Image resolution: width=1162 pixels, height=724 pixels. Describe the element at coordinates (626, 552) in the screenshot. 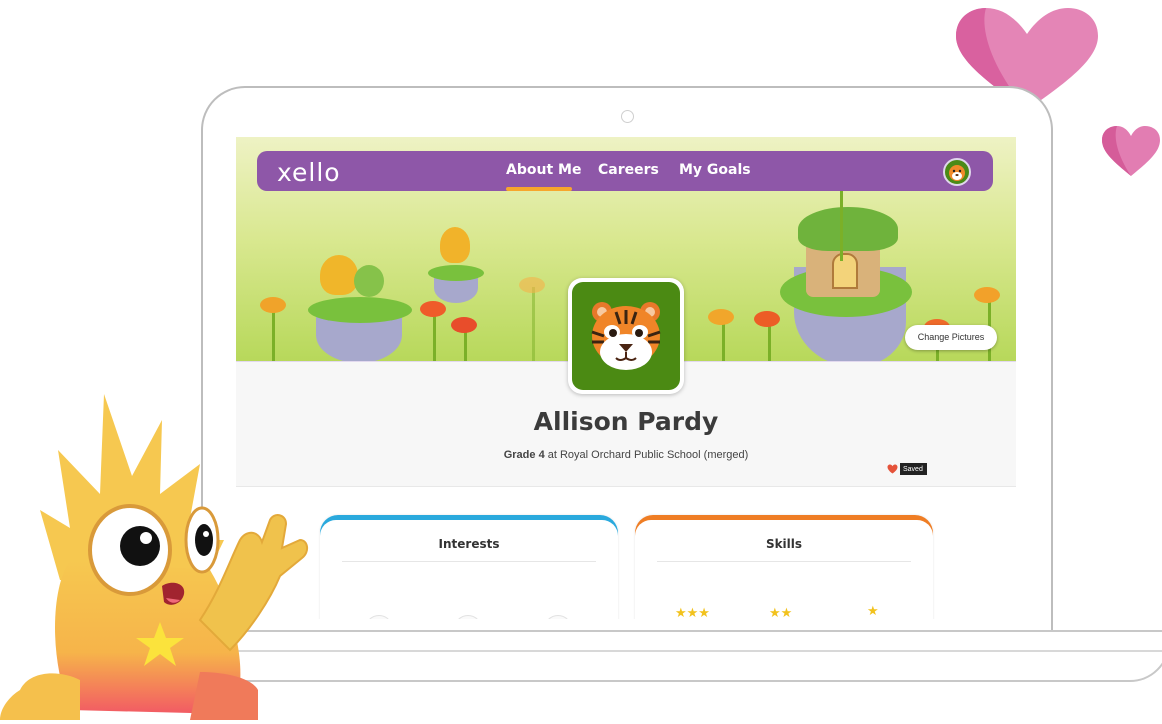

I see `profile-cards-area: Interests Skills ★★★ ★★ ★` at that location.